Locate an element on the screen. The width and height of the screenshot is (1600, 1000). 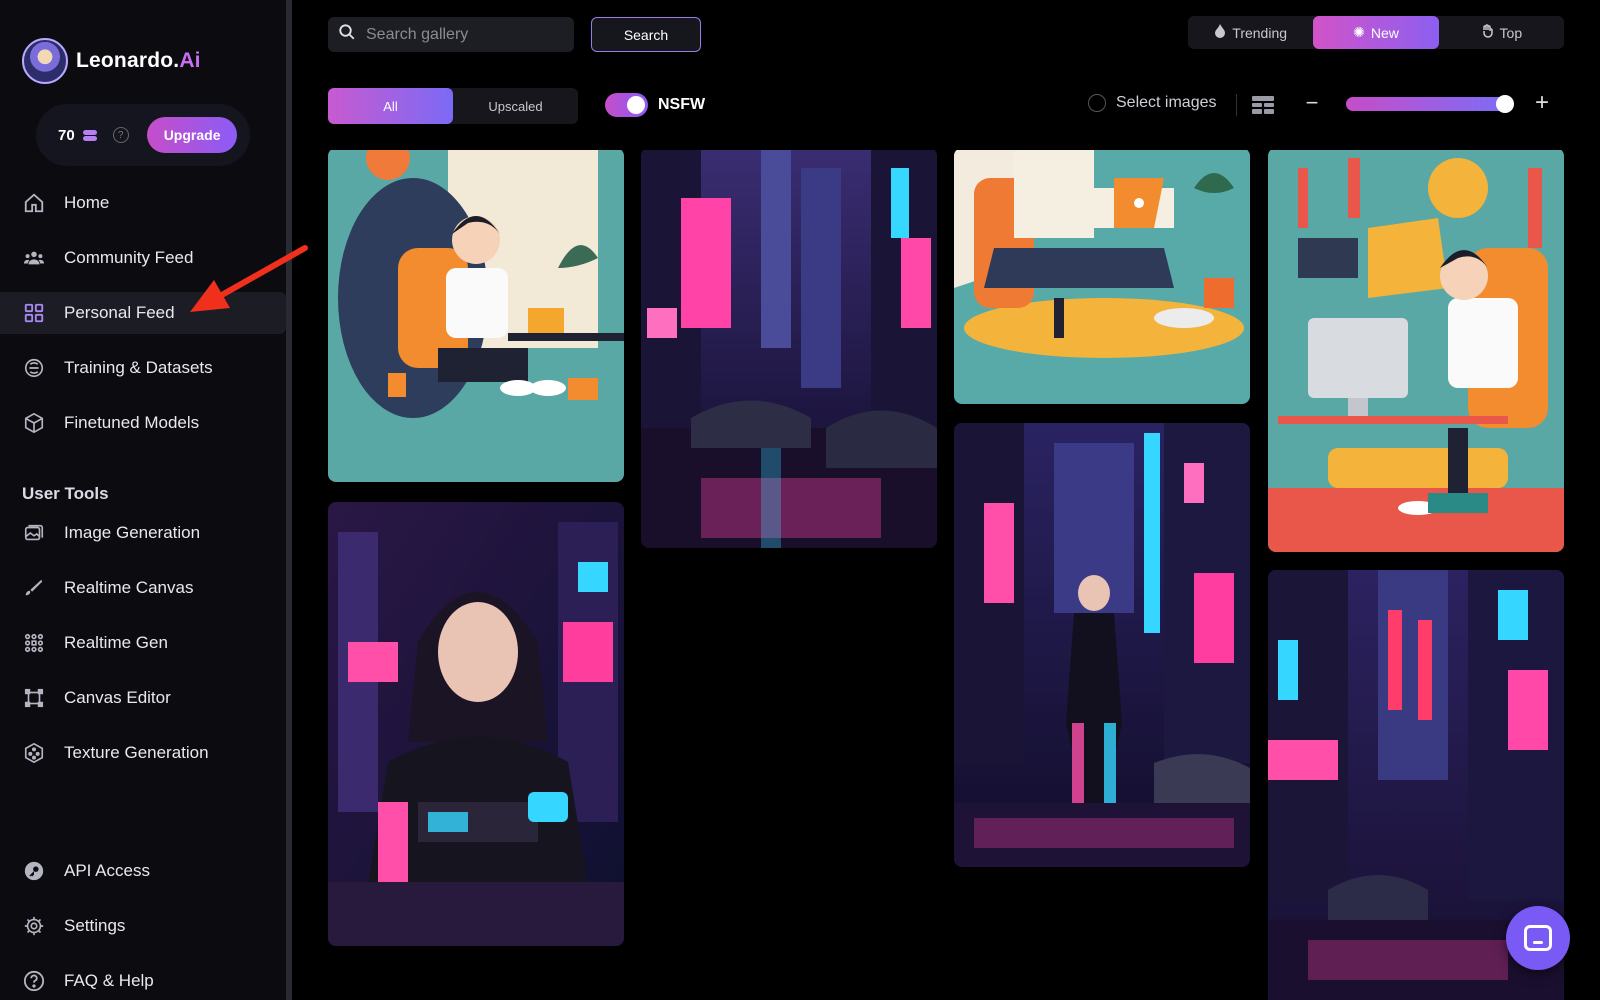
brand-logo: Leonardo.Ai is located at coordinates (111, 61).